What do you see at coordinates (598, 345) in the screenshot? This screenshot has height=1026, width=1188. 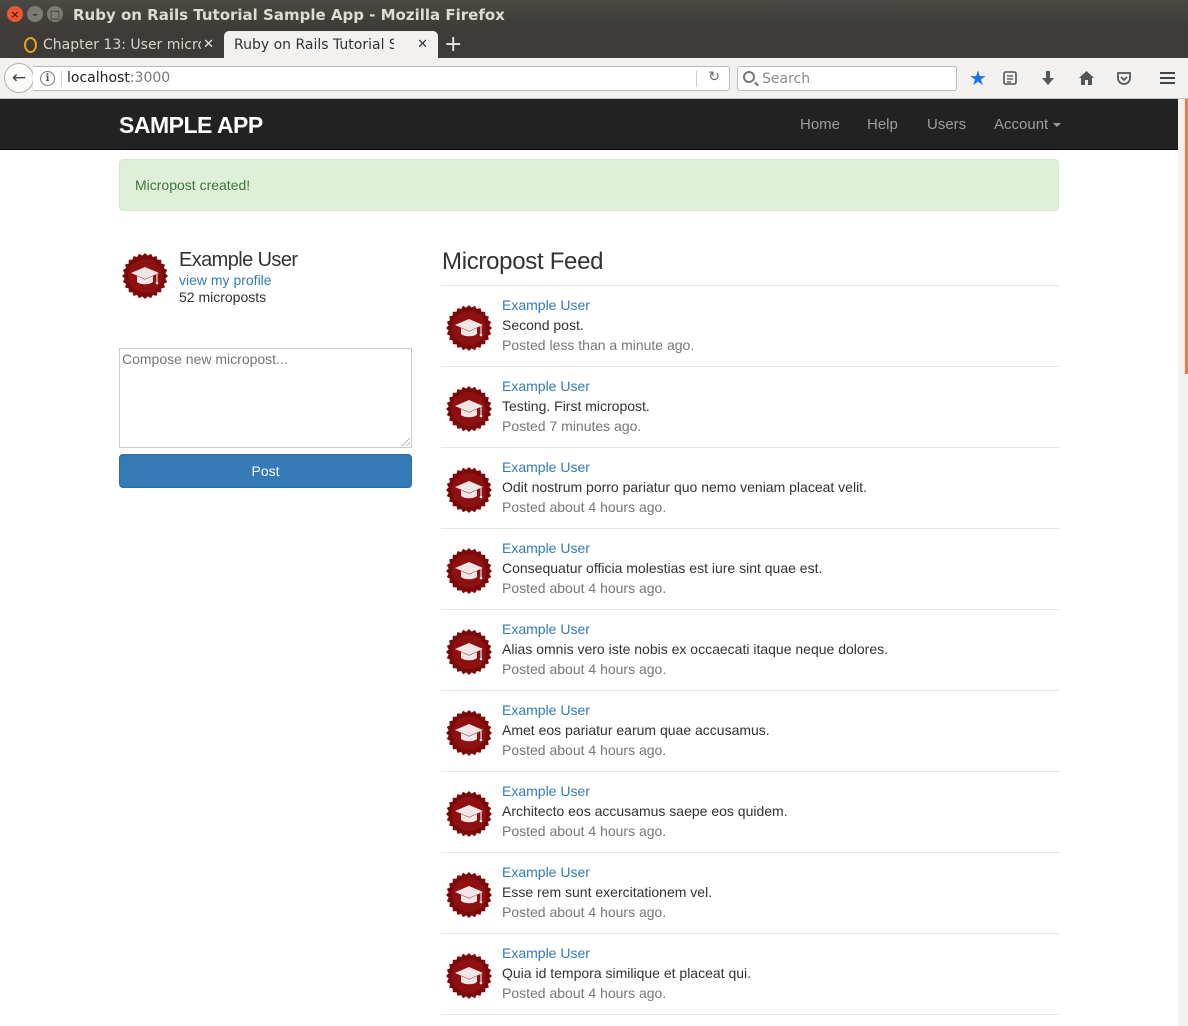 I see `feed-item-timestamp: Posted less than a minute ago.` at bounding box center [598, 345].